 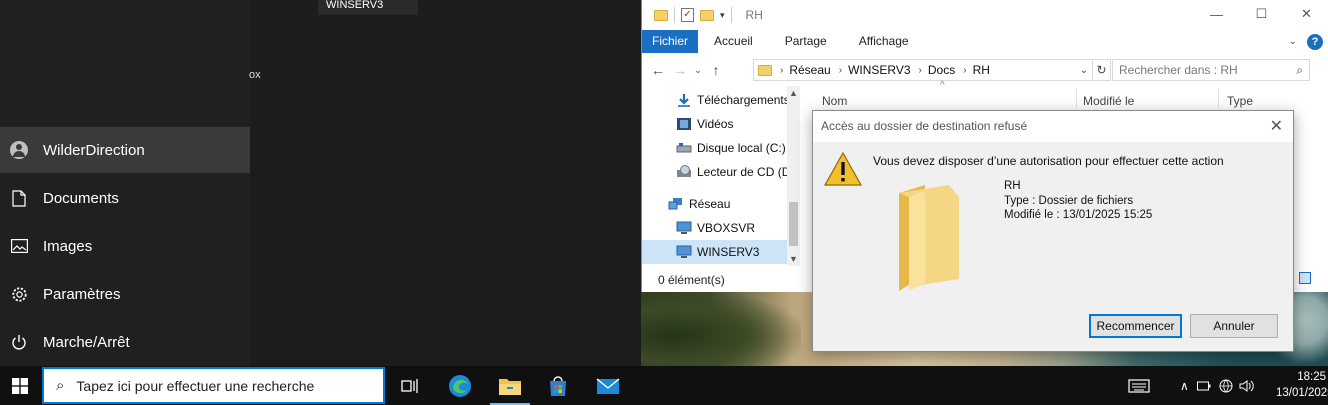 What do you see at coordinates (884, 41) in the screenshot?
I see `tab-view: Affichage` at bounding box center [884, 41].